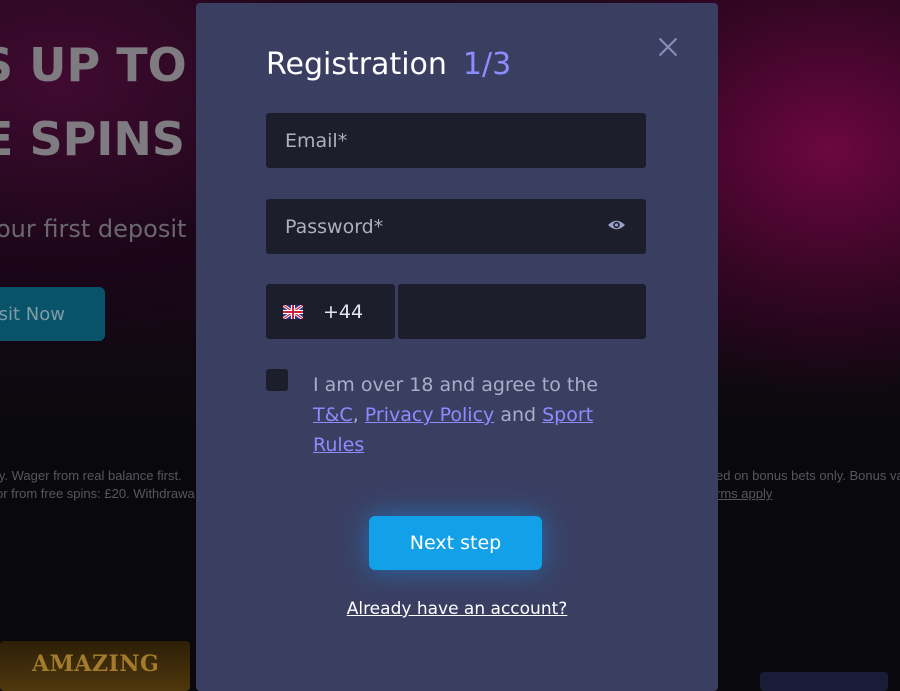 This screenshot has height=691, width=900. Describe the element at coordinates (518, 415) in the screenshot. I see `and-text: and` at that location.